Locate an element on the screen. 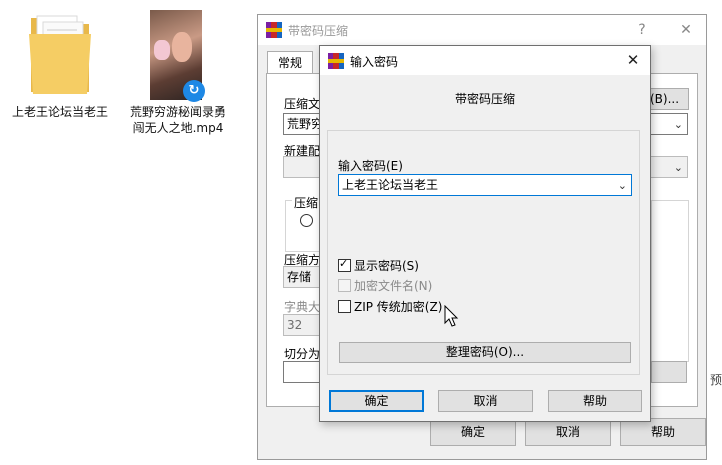 The height and width of the screenshot is (465, 722). video-label: 荒野穷游秘闻录勇闯无人之地.mp4 is located at coordinates (177, 120).